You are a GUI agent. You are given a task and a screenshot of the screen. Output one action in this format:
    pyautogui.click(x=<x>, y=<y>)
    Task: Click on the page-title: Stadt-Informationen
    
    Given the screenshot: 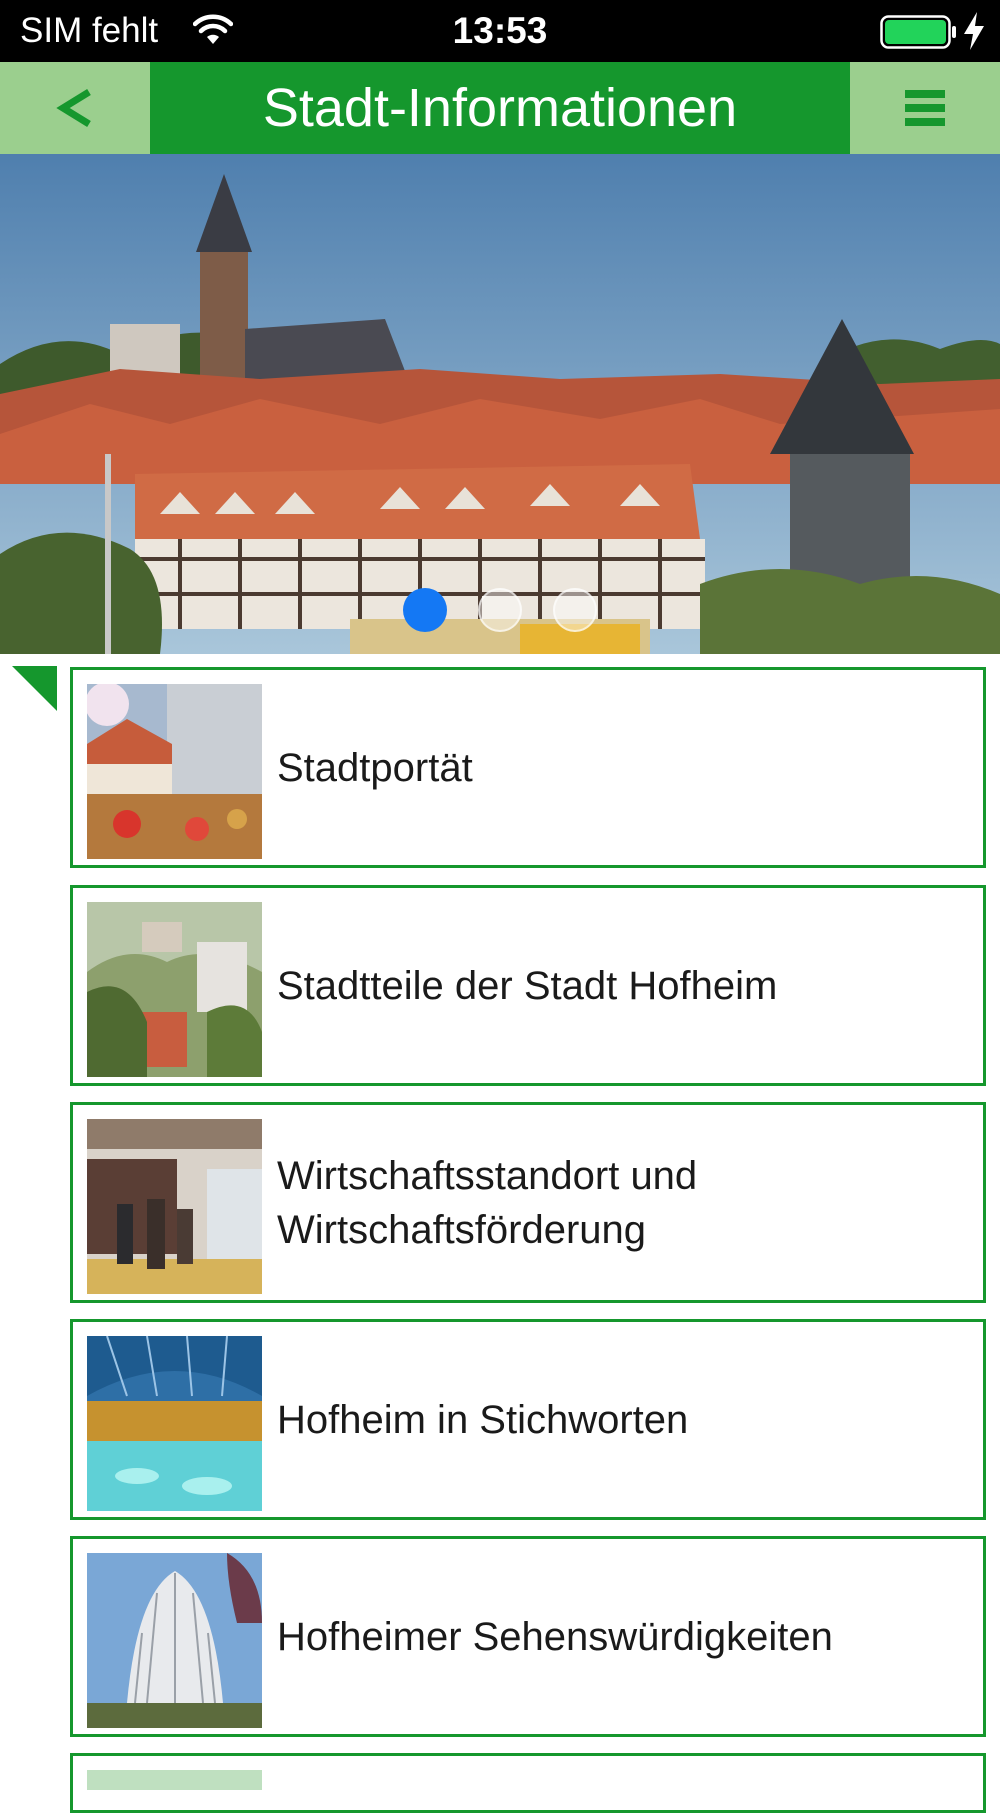 What is the action you would take?
    pyautogui.click(x=500, y=108)
    